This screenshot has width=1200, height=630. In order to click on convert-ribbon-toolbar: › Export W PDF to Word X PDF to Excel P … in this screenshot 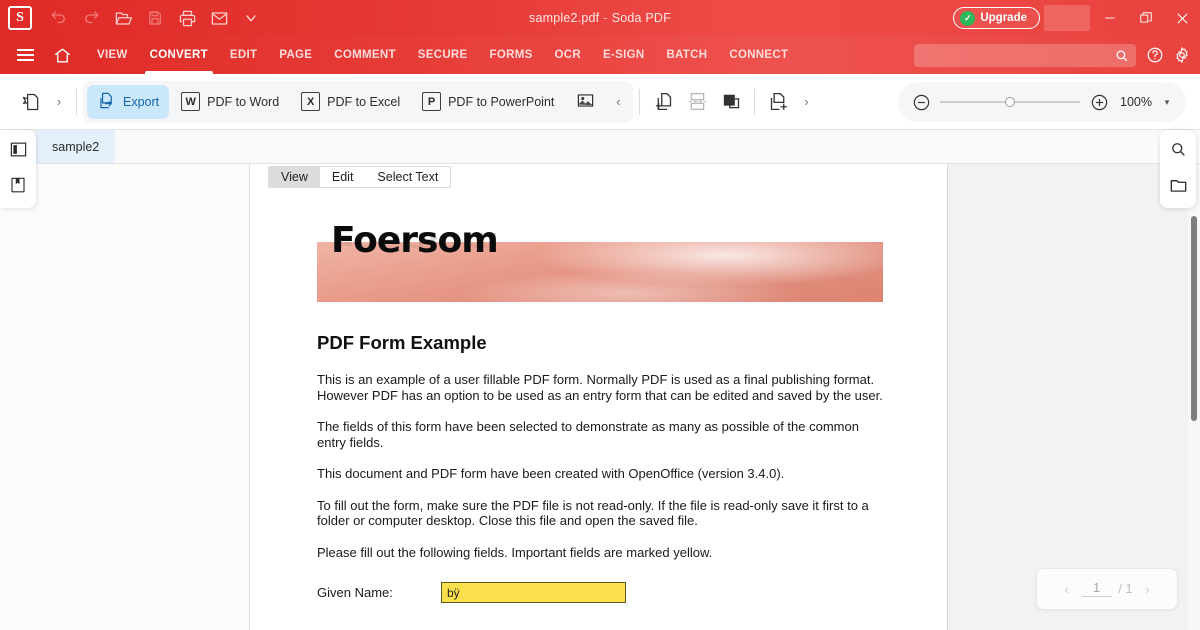, I will do `click(600, 102)`.